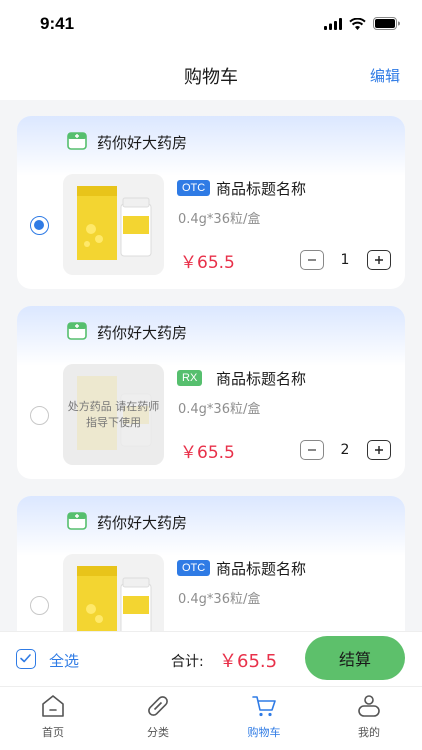  What do you see at coordinates (57, 23) in the screenshot?
I see `status-time: 9:41` at bounding box center [57, 23].